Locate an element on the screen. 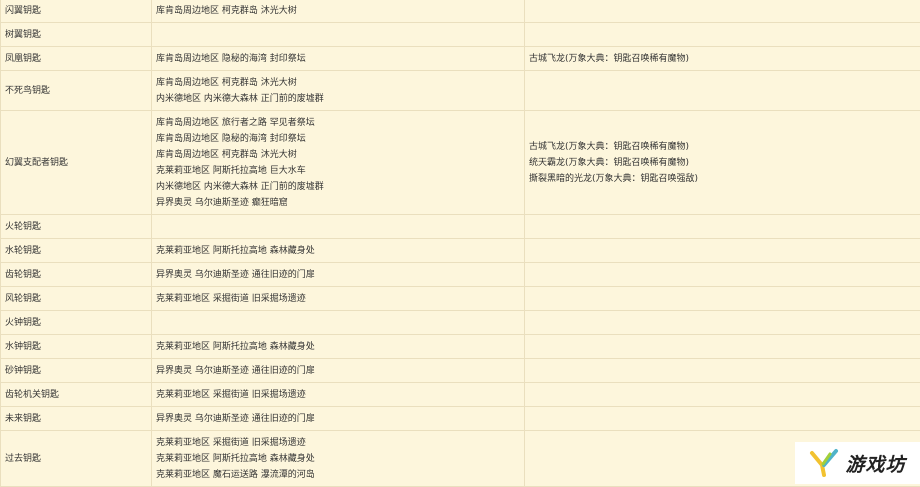 This screenshot has height=487, width=920. key-name-cell: 火轮钥匙 is located at coordinates (76, 227).